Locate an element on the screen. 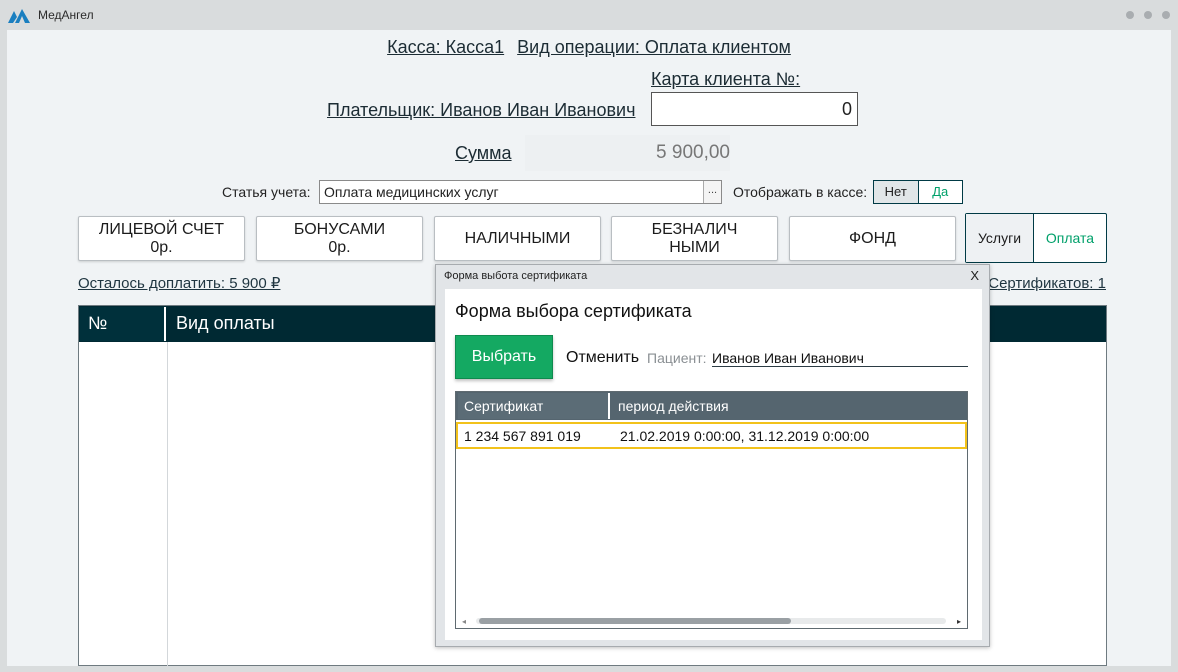 Image resolution: width=1178 pixels, height=672 pixels. mode-switch: Услуги Оплата is located at coordinates (1036, 238).